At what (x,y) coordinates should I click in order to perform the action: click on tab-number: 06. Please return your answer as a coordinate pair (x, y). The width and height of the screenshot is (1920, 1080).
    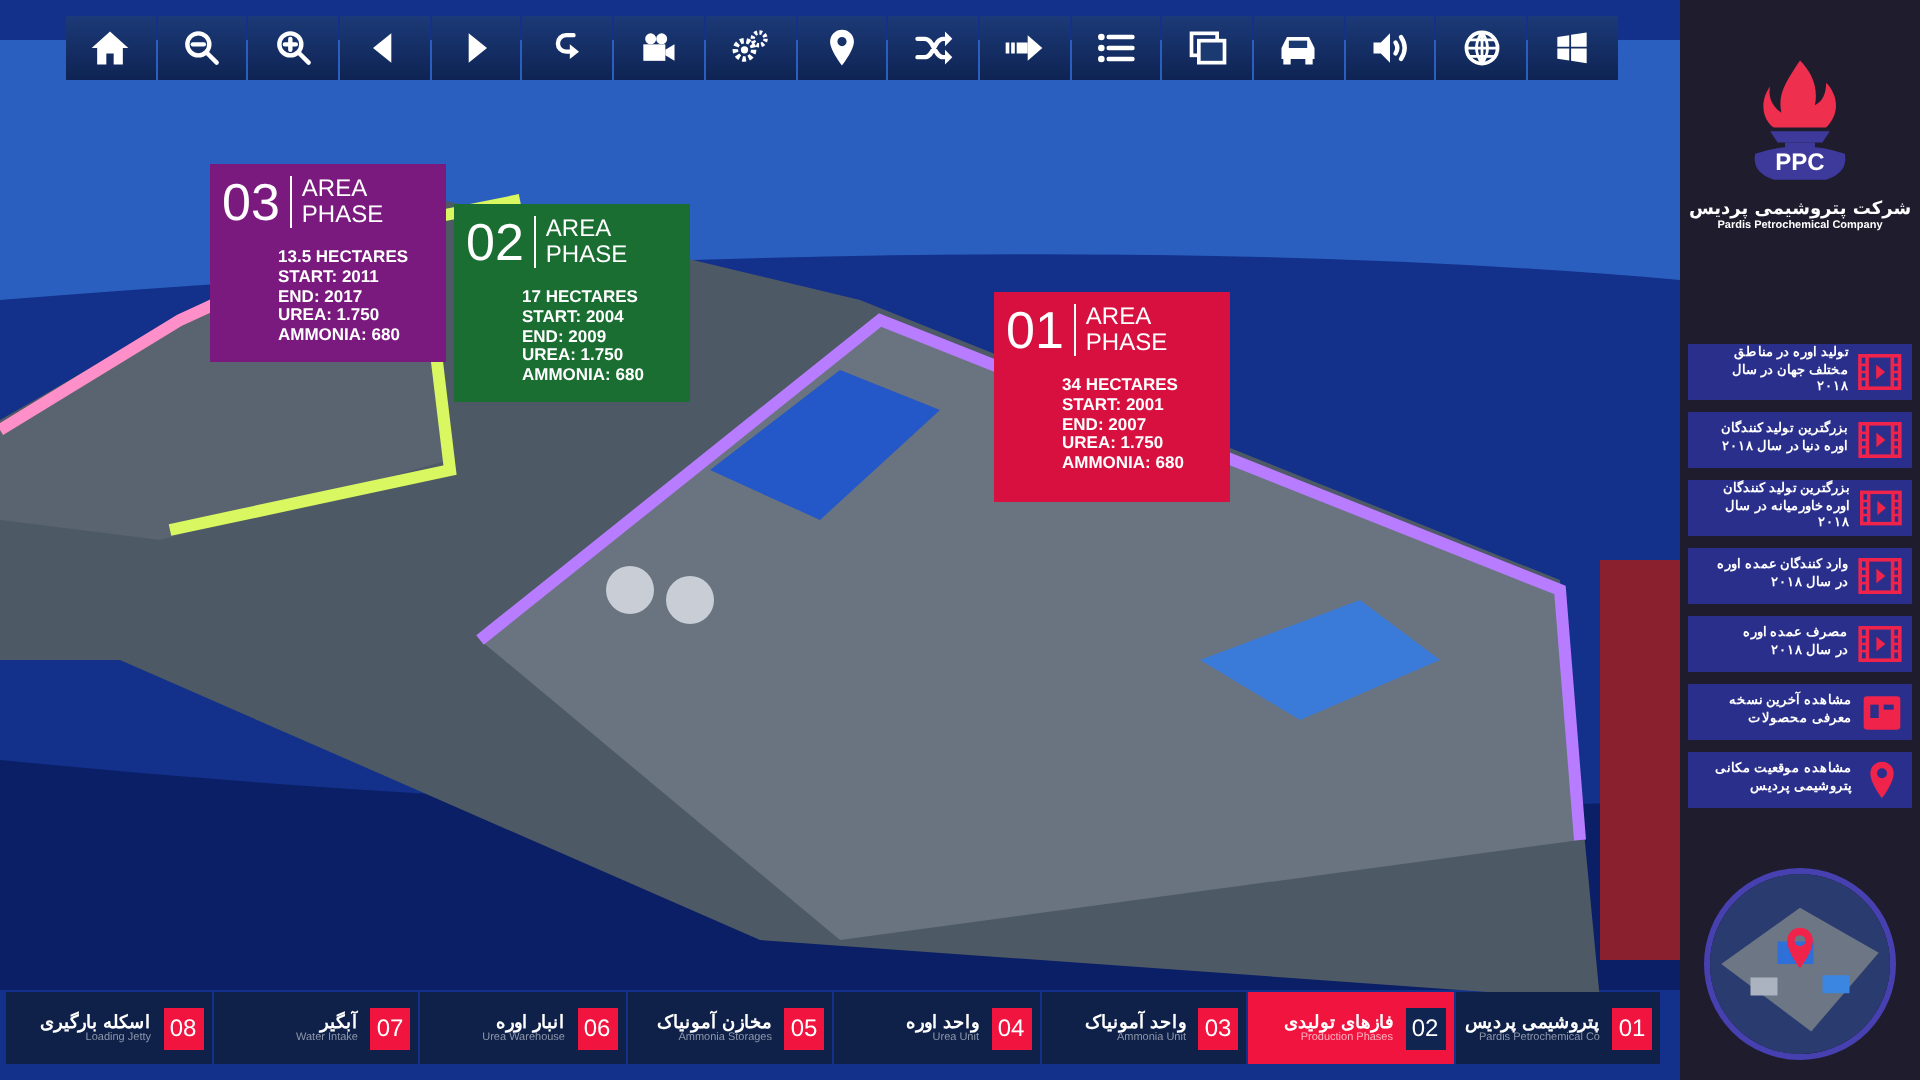
    Looking at the image, I should click on (597, 1028).